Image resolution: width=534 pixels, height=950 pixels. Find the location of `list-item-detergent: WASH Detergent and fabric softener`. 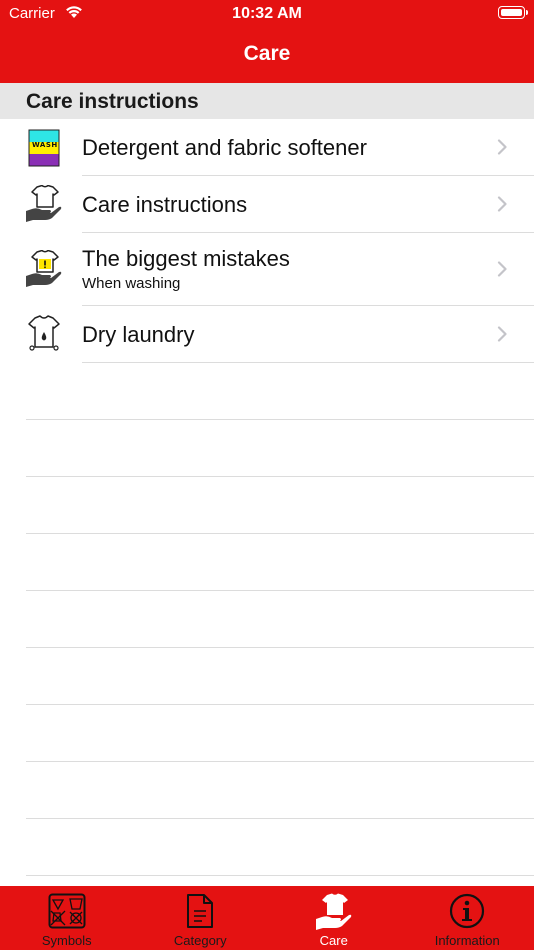

list-item-detergent: WASH Detergent and fabric softener is located at coordinates (267, 147).